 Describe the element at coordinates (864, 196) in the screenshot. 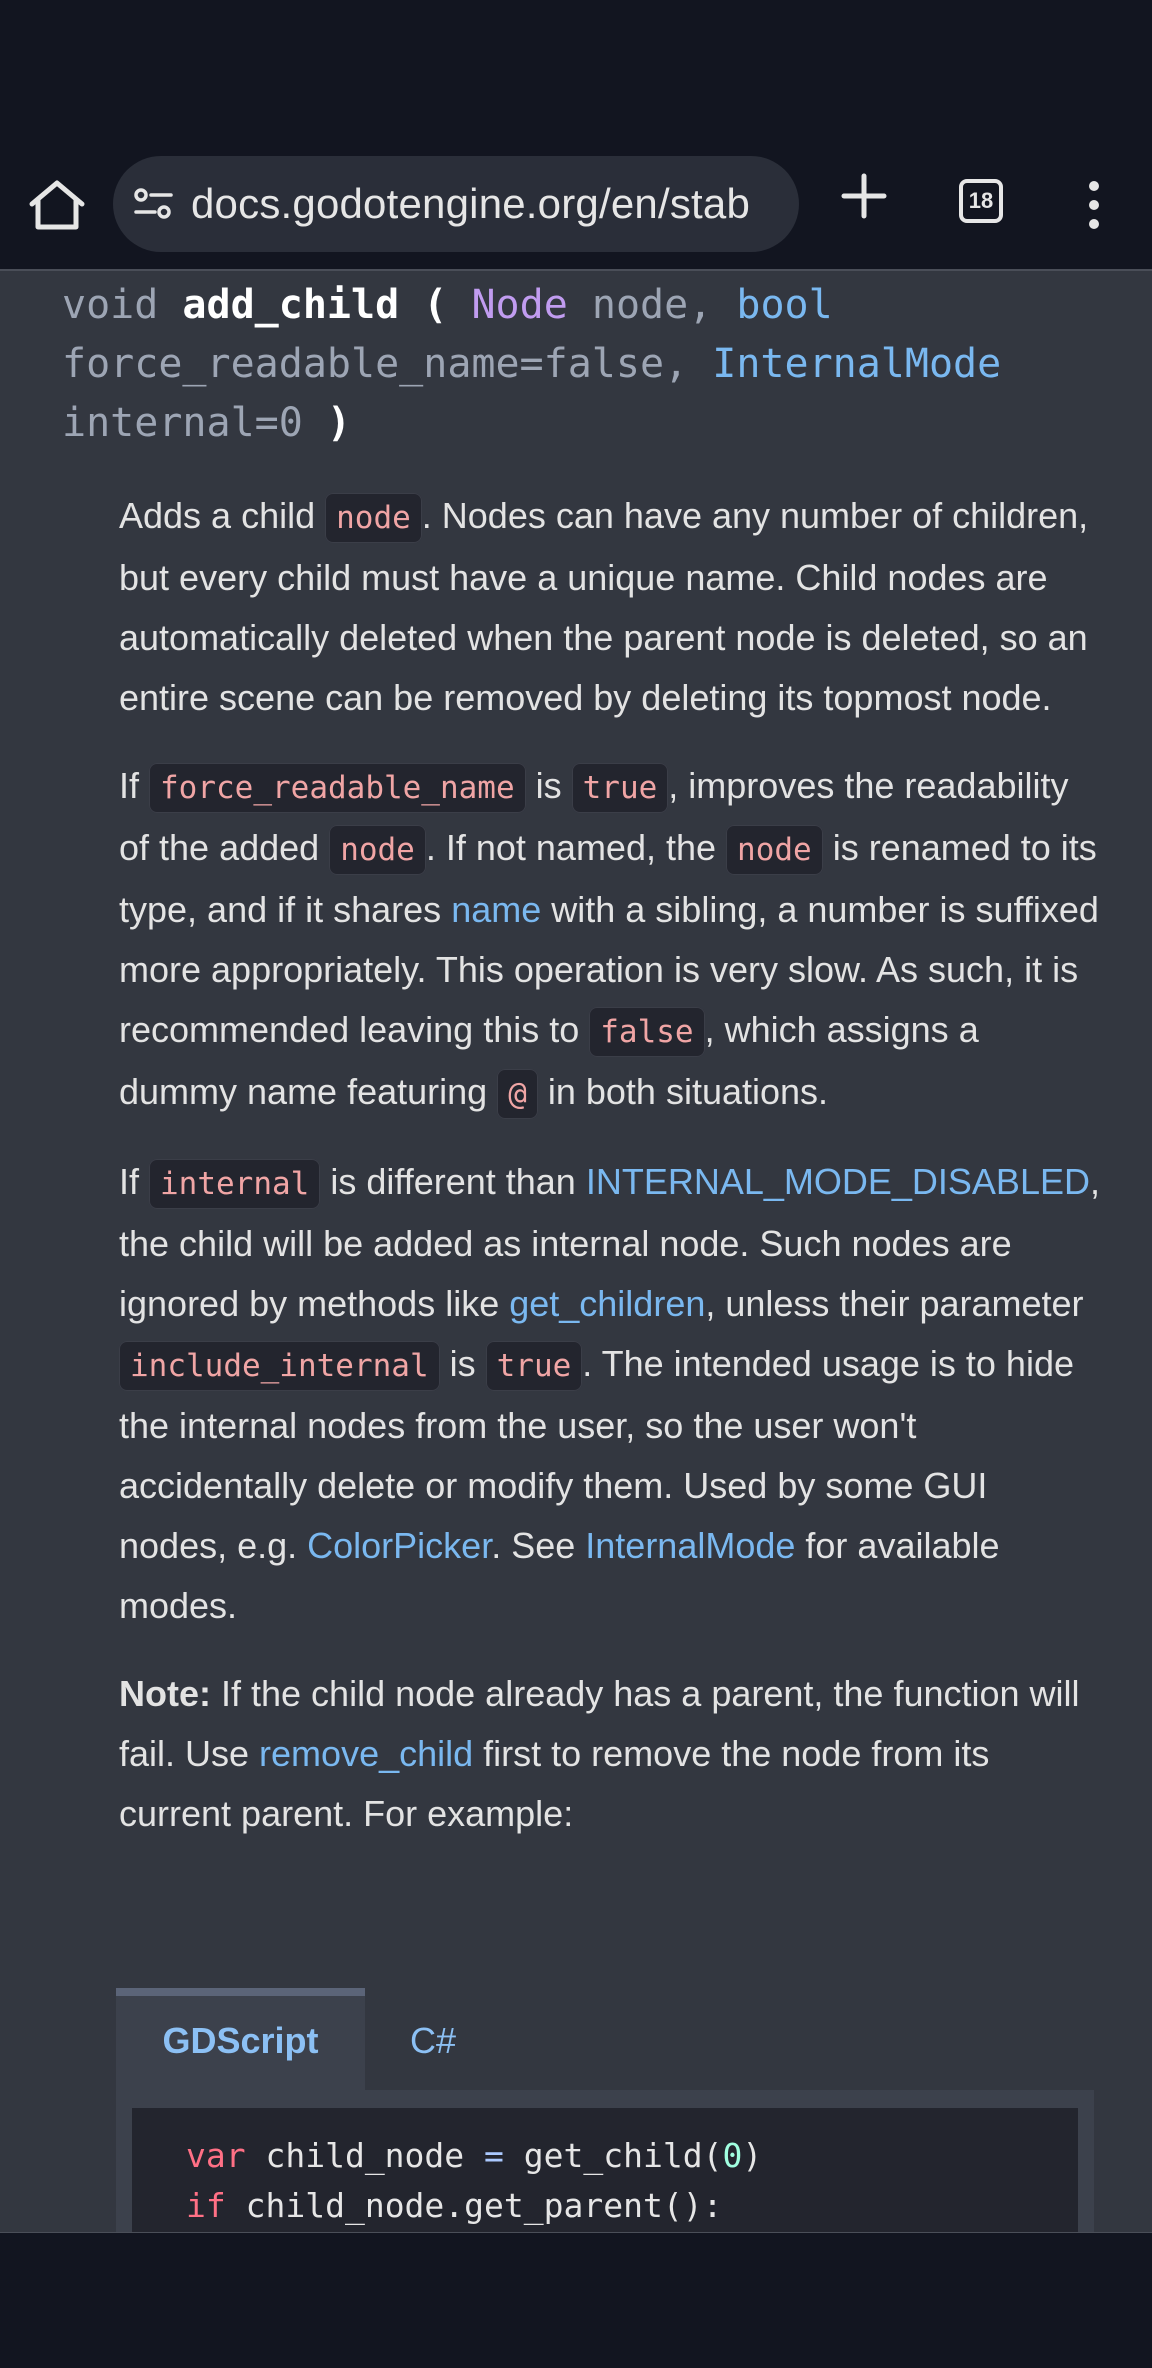

I see `new-tab-icon` at that location.